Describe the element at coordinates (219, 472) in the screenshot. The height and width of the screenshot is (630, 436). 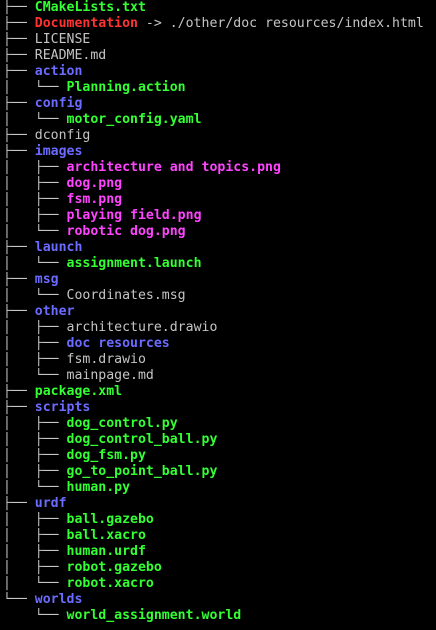
I see `tree-line: │ ├── go_to_point_ball.py` at that location.